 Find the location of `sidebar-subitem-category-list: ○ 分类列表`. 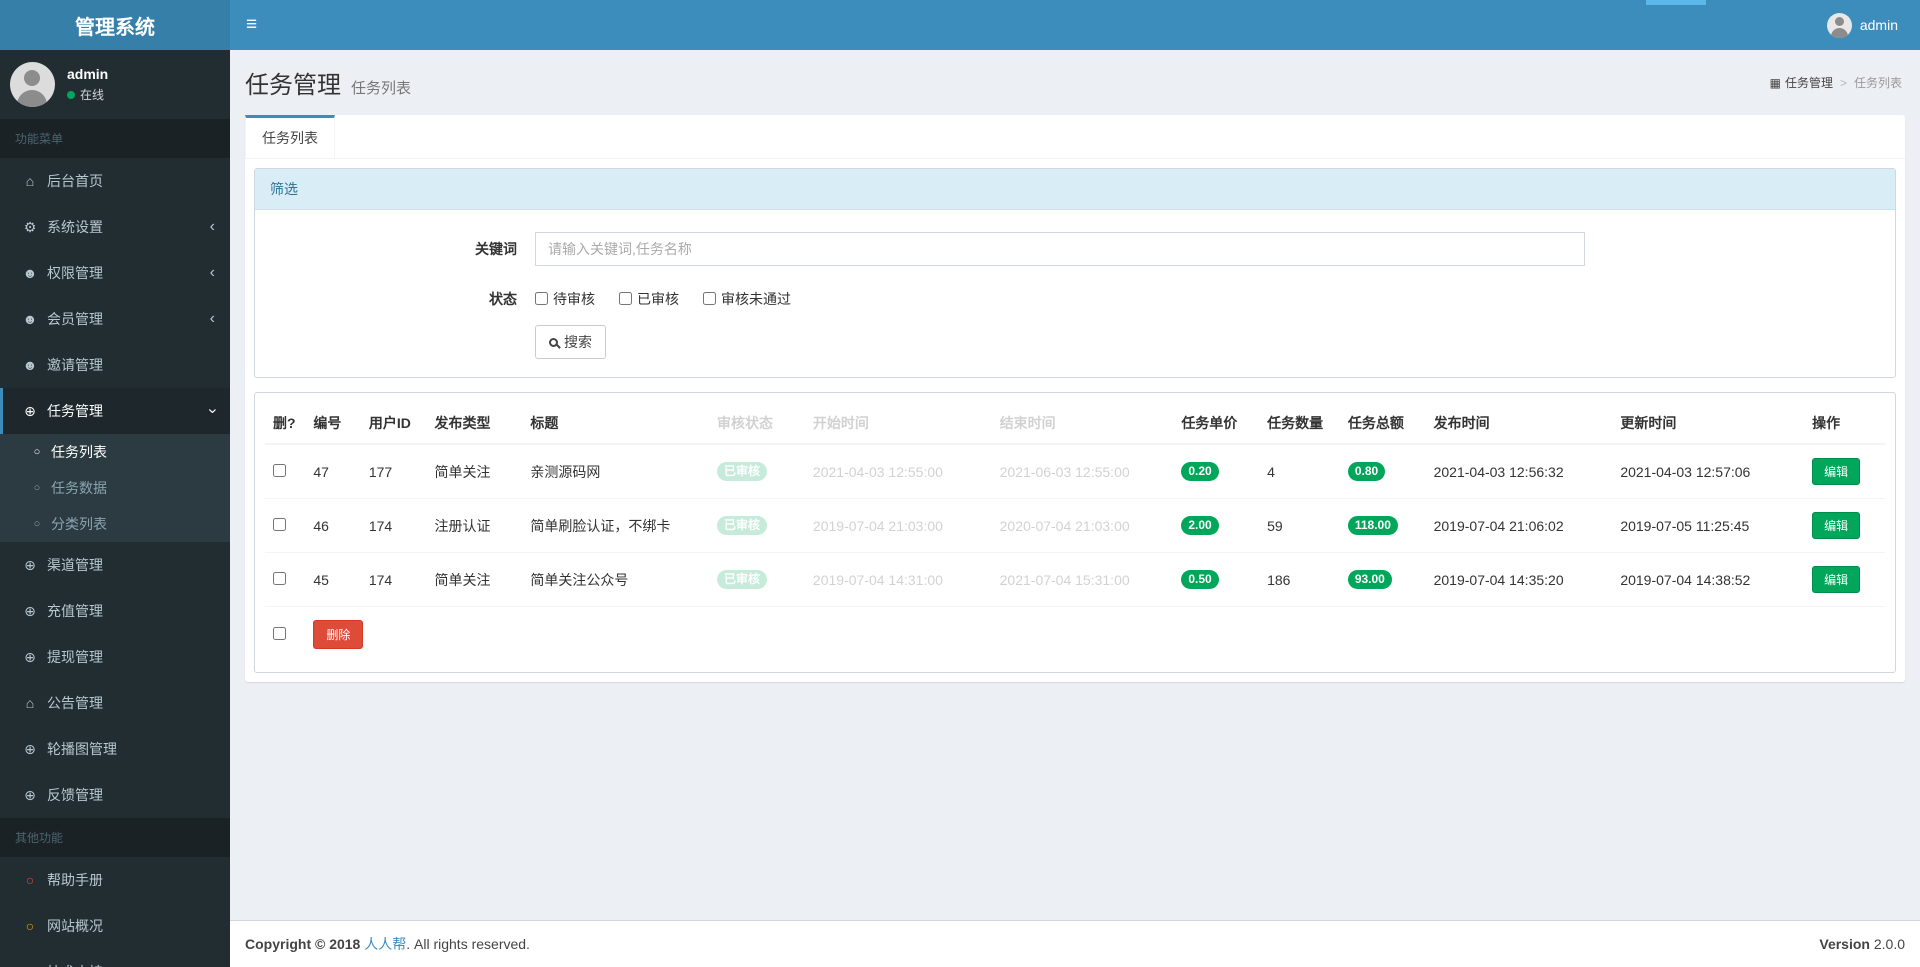

sidebar-subitem-category-list: ○ 分类列表 is located at coordinates (115, 524).